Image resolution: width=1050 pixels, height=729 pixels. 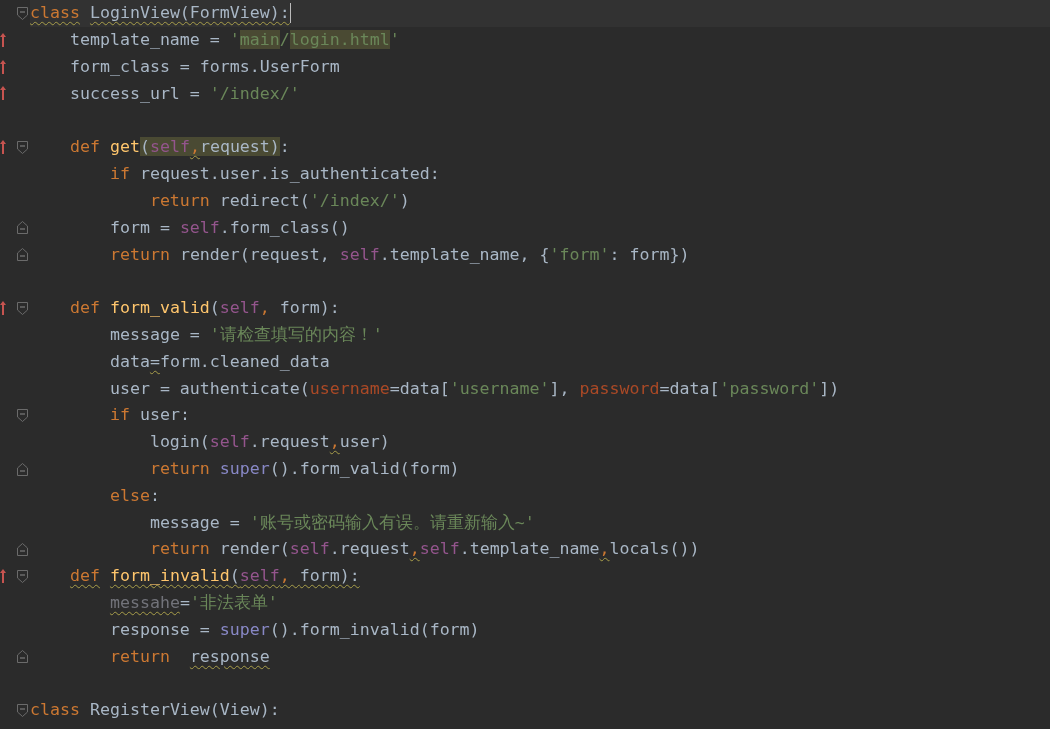 I want to click on code-line: login(self.request,user), so click(x=269, y=442).